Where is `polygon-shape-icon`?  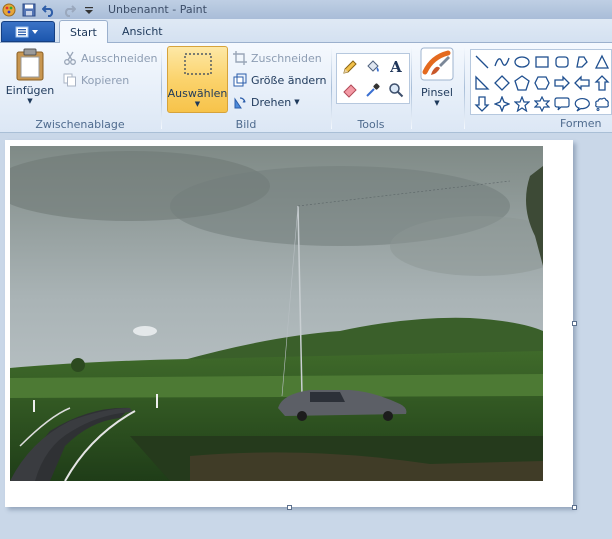
polygon-shape-icon is located at coordinates (582, 61).